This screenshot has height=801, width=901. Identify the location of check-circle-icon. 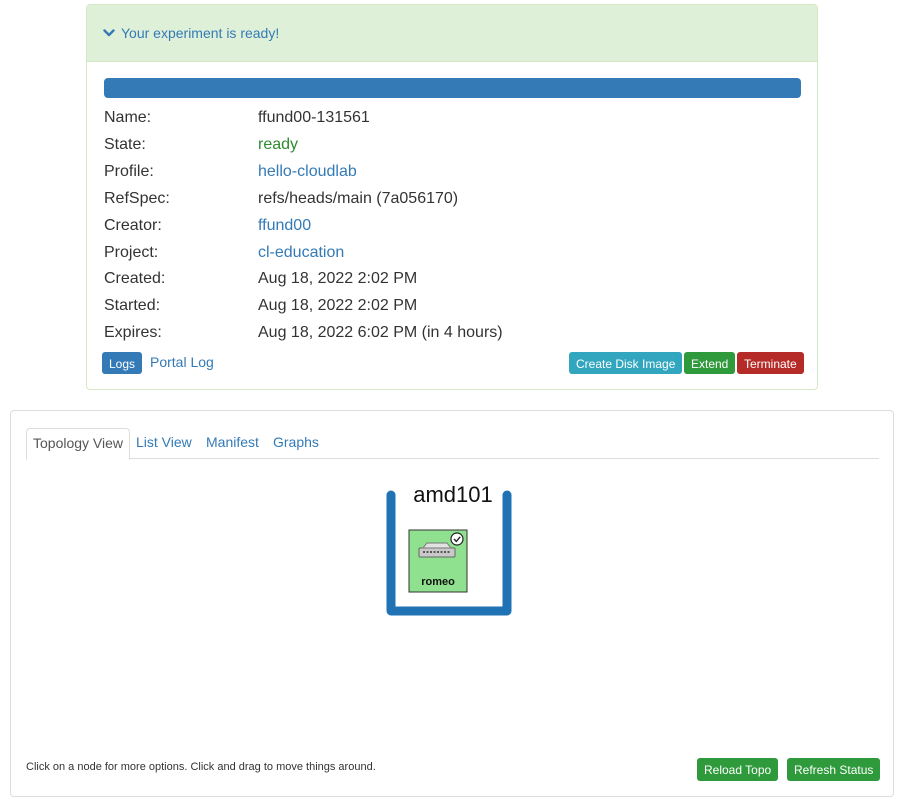
(457, 539).